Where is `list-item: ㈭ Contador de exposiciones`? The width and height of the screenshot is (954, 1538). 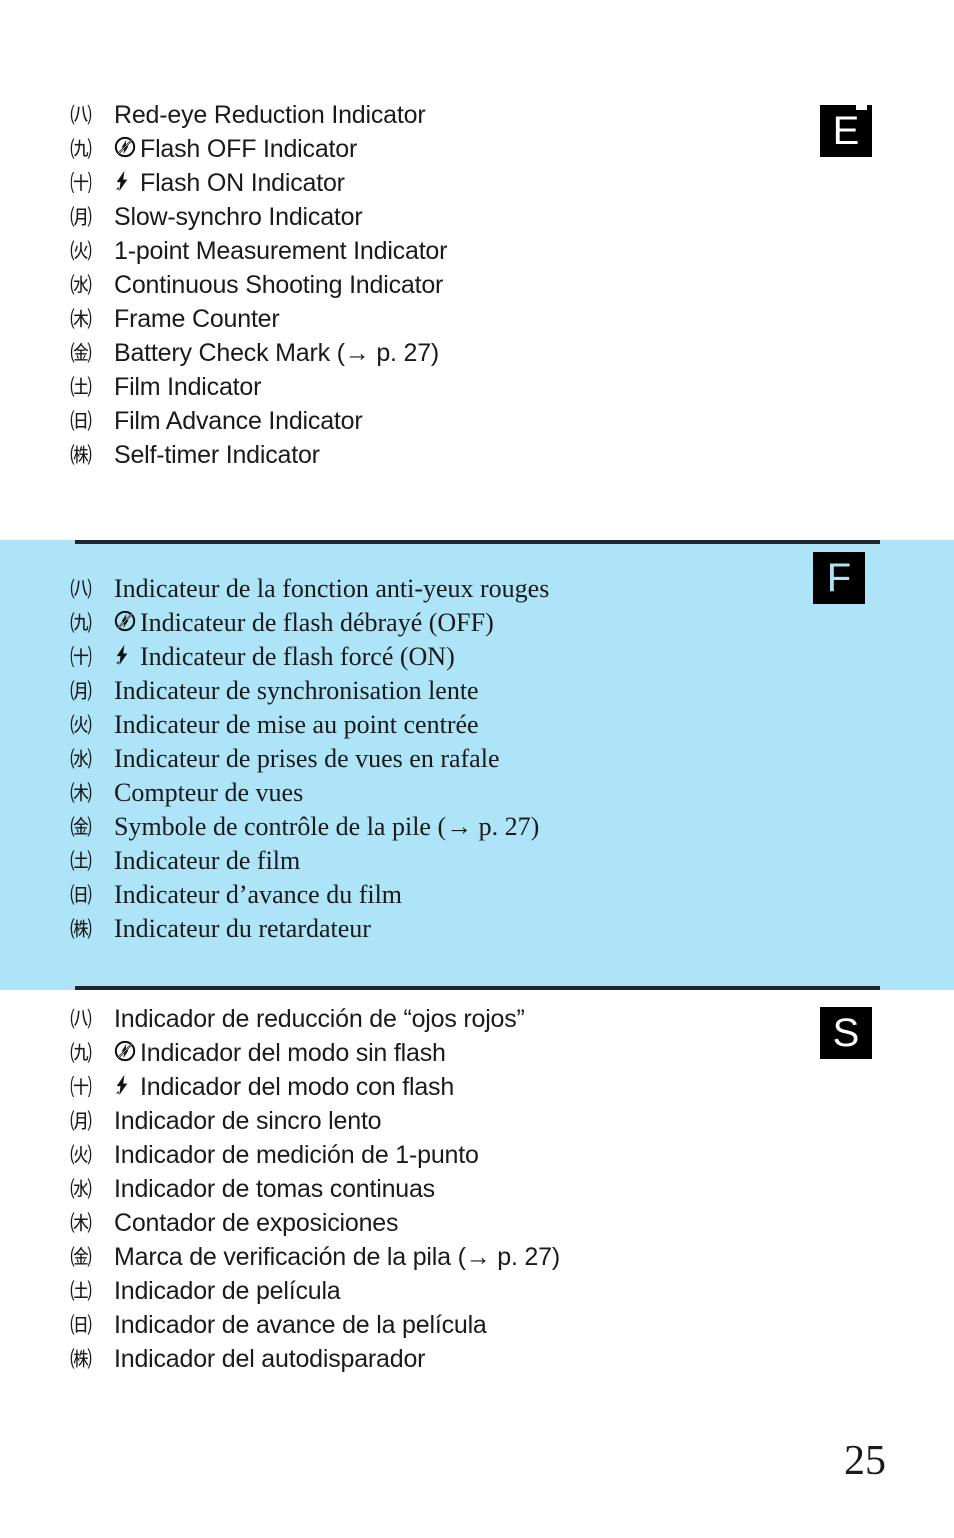 list-item: ㈭ Contador de exposiciones is located at coordinates (315, 1223).